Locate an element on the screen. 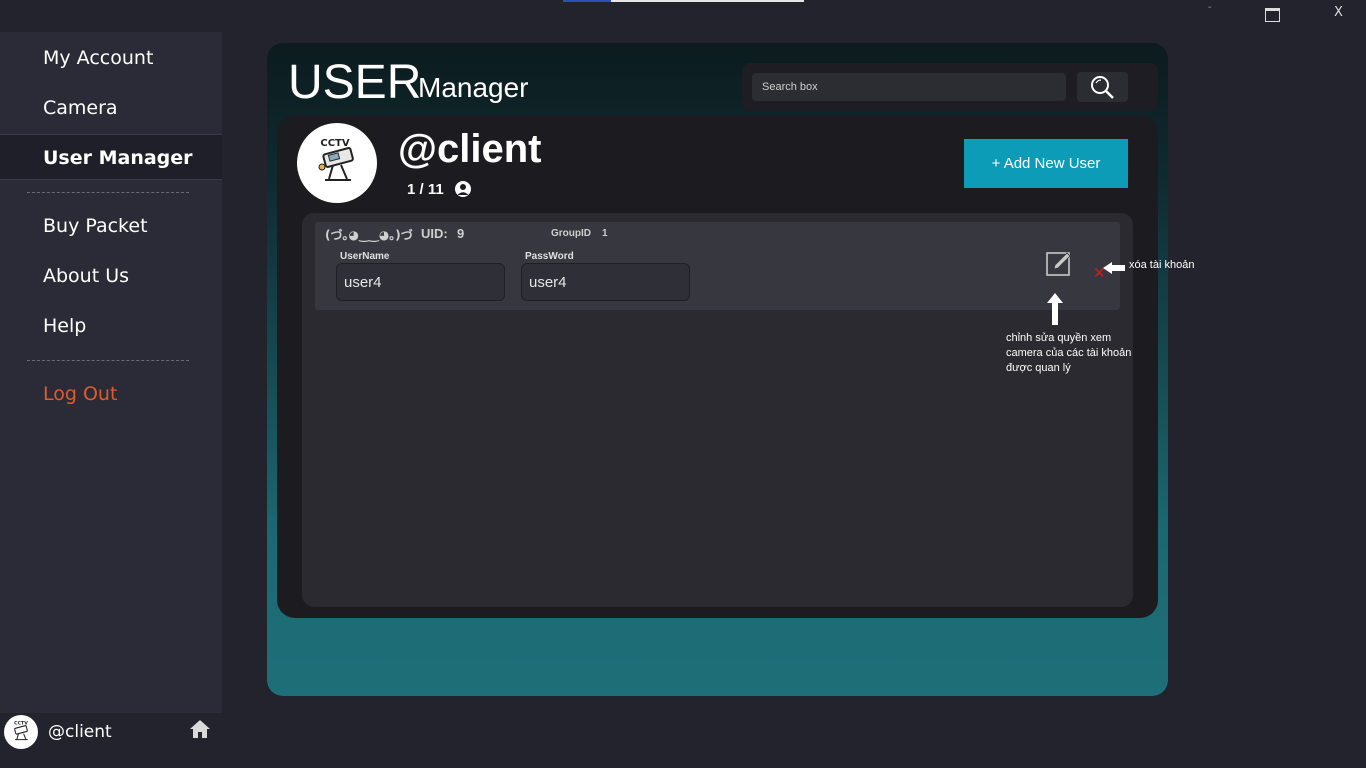 The height and width of the screenshot is (768, 1366). sidebar-item-camera: Camera is located at coordinates (111, 108).